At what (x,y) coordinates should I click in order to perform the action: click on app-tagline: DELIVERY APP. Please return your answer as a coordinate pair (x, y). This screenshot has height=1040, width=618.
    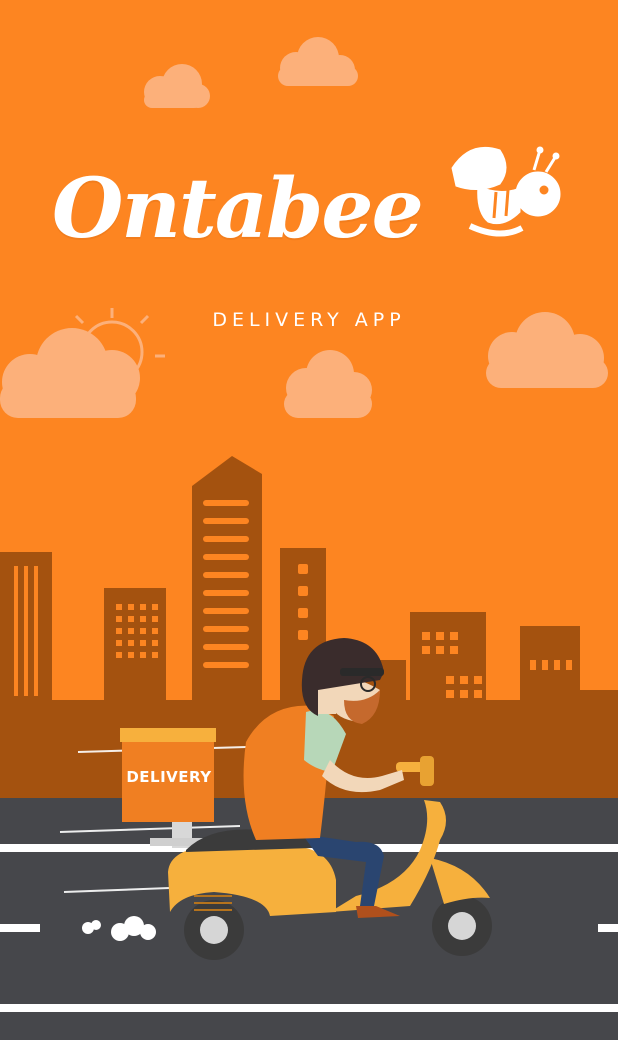
    Looking at the image, I should click on (309, 320).